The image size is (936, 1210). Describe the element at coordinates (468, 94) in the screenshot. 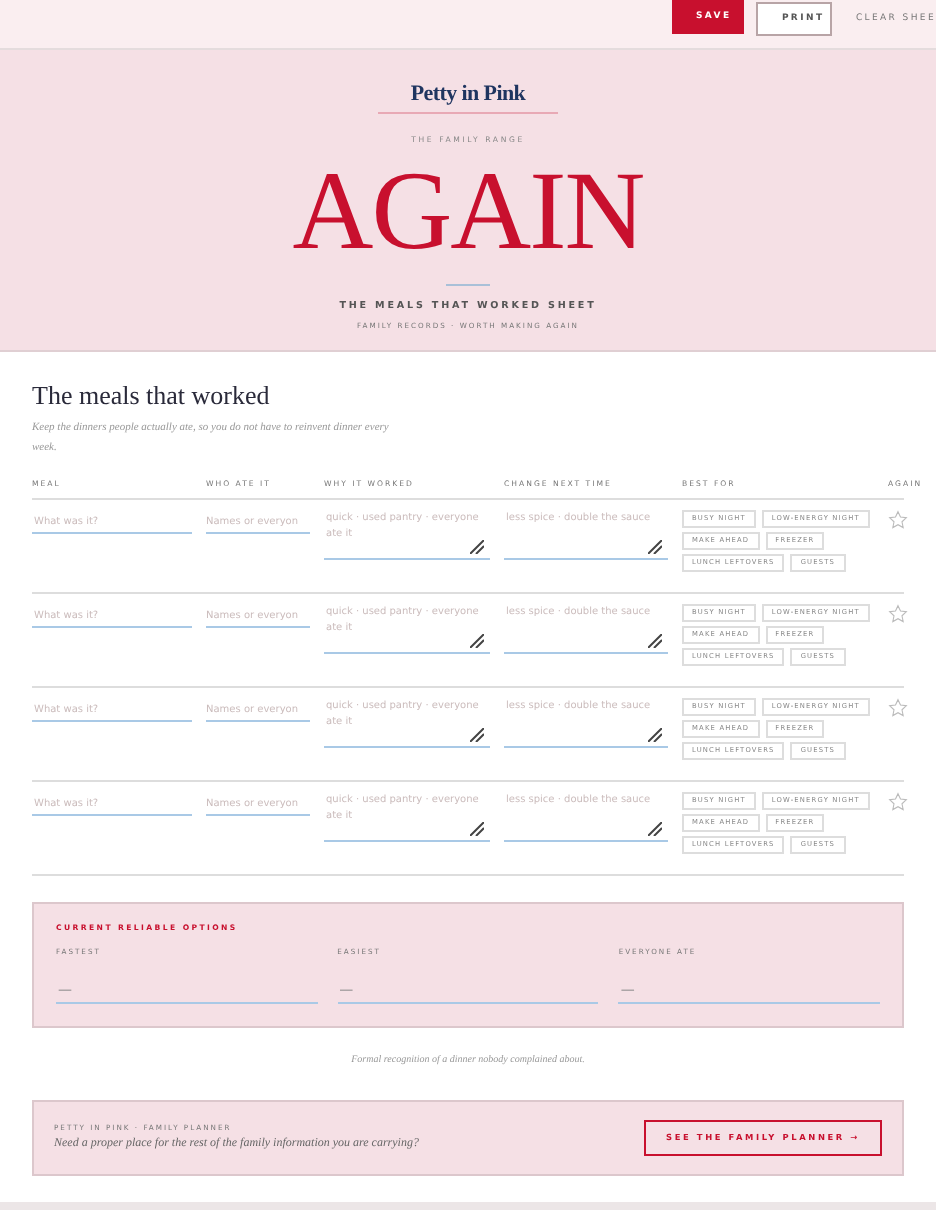

I see `brand-logo: Petty in Pink` at that location.